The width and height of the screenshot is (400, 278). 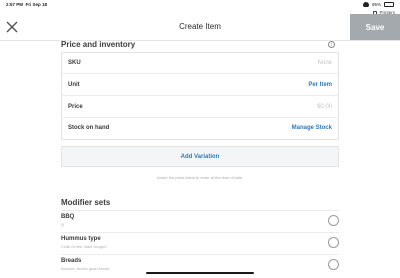 I want to click on unit-selector: Per Item, so click(x=320, y=85).